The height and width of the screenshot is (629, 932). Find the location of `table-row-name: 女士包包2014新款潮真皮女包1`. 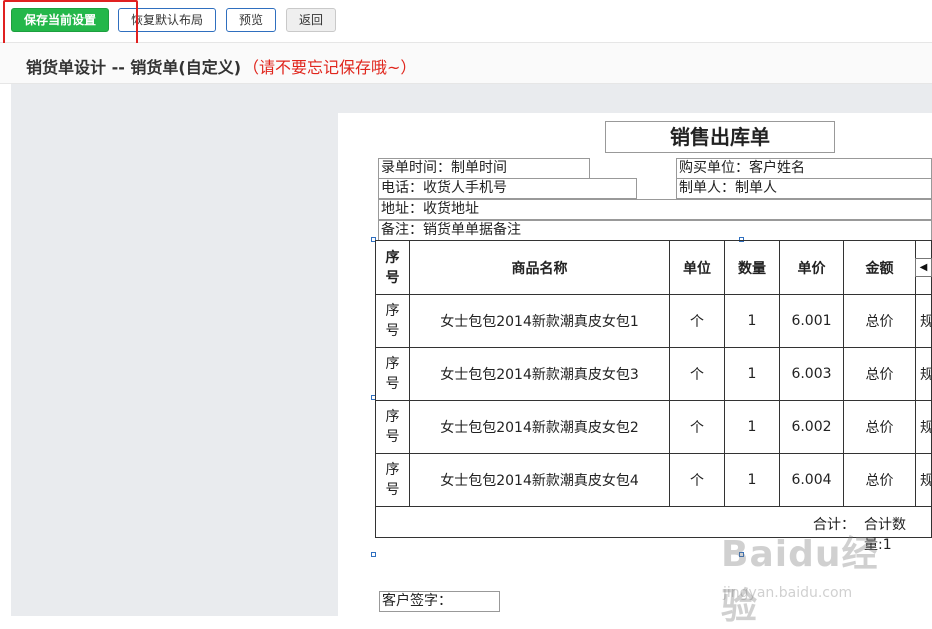

table-row-name: 女士包包2014新款潮真皮女包1 is located at coordinates (540, 321).